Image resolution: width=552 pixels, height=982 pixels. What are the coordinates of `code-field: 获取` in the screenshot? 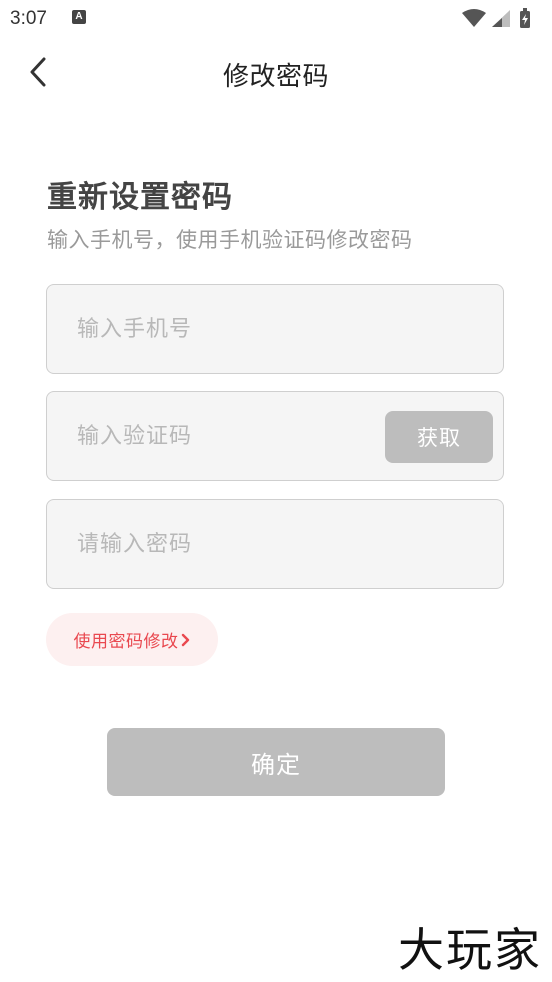 It's located at (275, 436).